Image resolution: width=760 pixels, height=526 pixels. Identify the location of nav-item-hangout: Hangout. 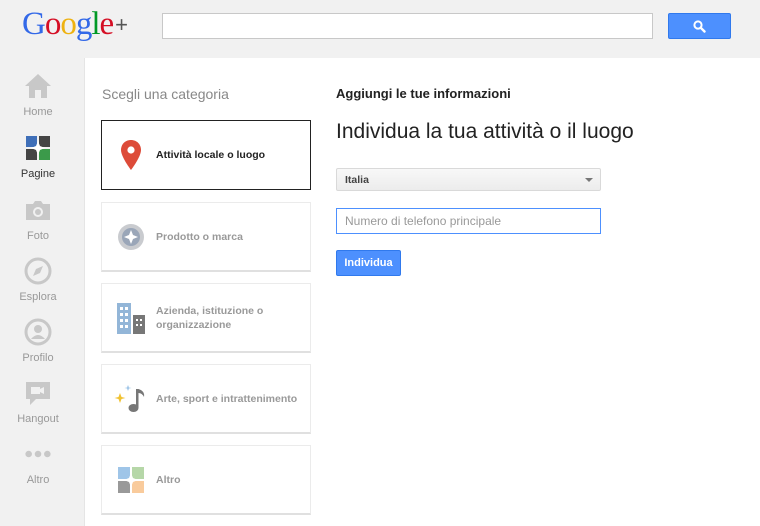
(38, 409).